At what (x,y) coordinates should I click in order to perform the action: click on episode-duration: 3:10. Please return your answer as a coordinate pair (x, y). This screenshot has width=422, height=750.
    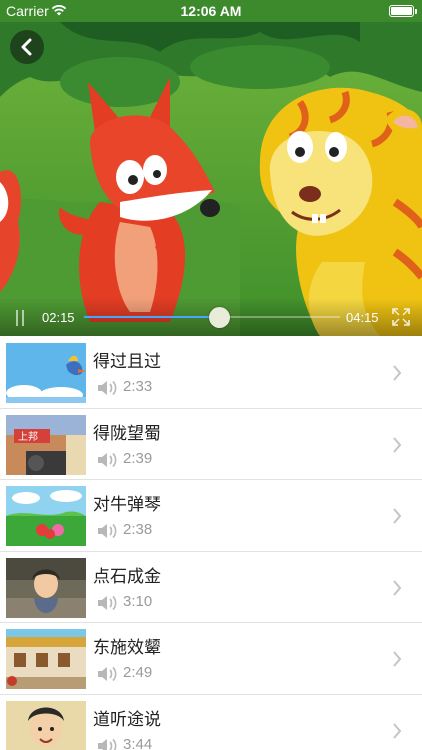
    Looking at the image, I should click on (138, 601).